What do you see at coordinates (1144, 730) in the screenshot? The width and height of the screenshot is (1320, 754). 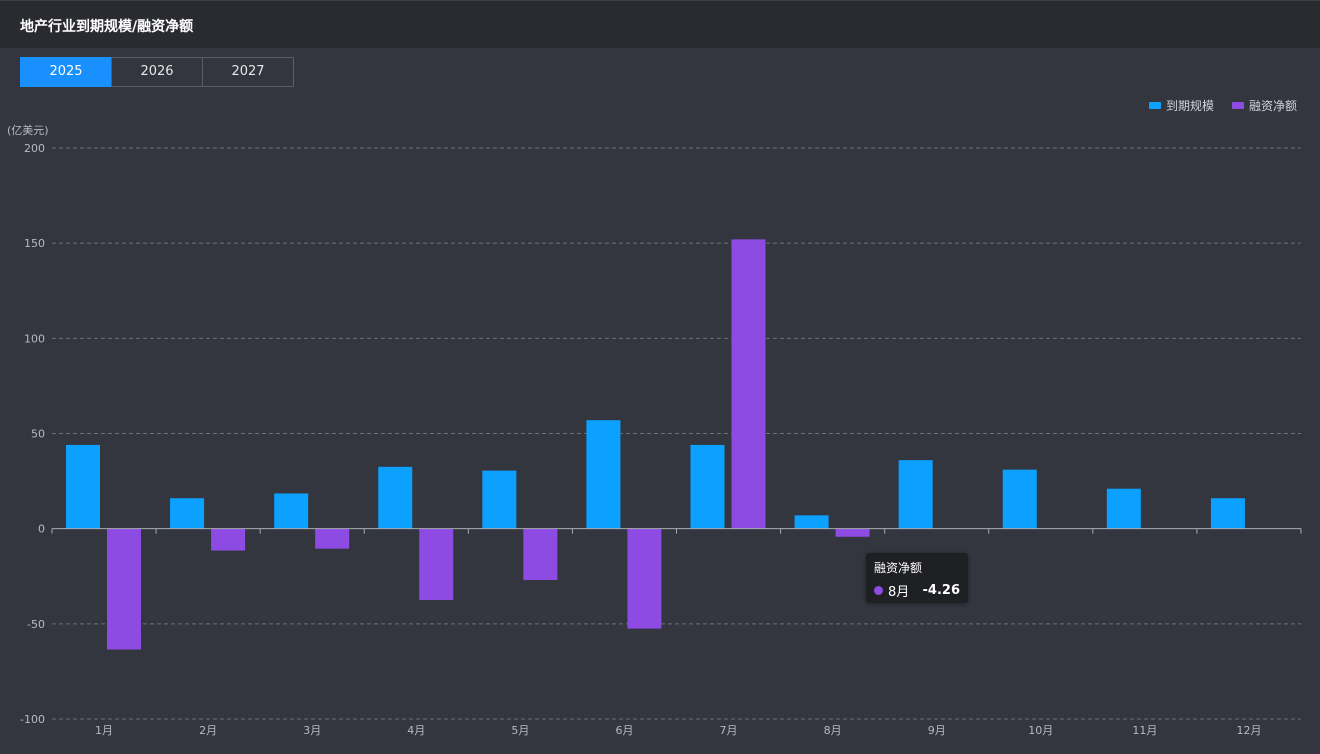 I see `x-tick-label: 11月` at bounding box center [1144, 730].